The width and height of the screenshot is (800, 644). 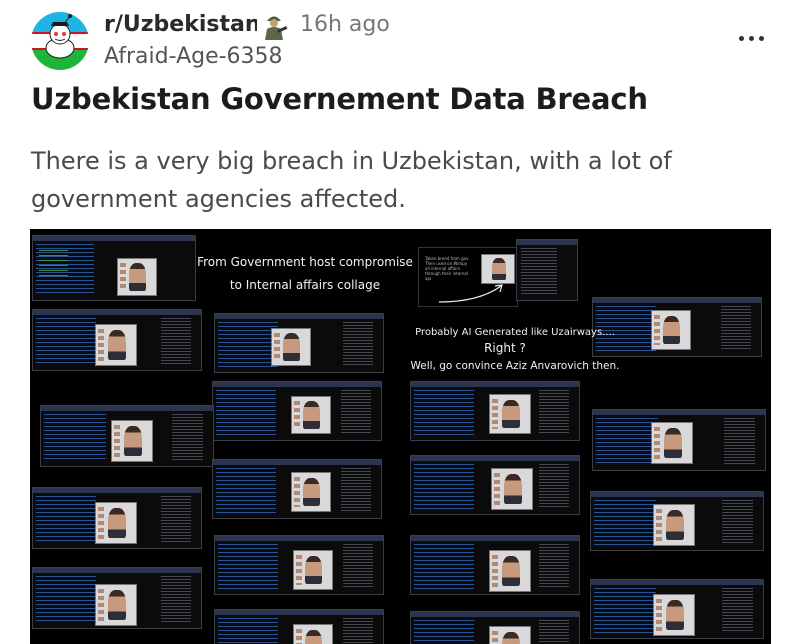 What do you see at coordinates (193, 56) in the screenshot?
I see `post-author: Afraid-Age-6358` at bounding box center [193, 56].